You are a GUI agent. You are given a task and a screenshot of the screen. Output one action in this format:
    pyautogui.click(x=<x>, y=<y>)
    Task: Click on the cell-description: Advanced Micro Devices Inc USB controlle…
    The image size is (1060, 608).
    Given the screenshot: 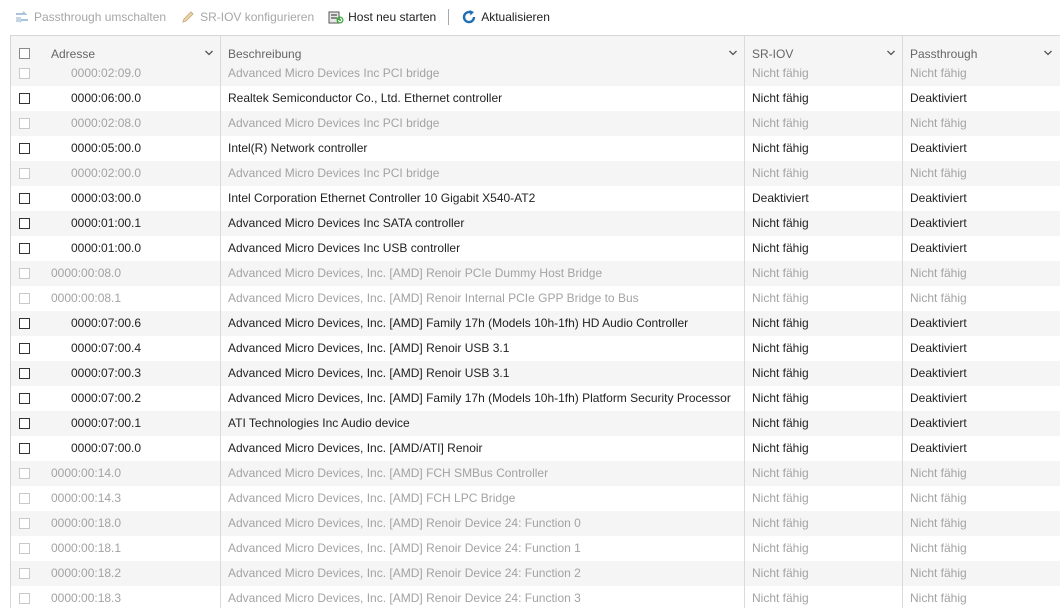 What is the action you would take?
    pyautogui.click(x=344, y=248)
    